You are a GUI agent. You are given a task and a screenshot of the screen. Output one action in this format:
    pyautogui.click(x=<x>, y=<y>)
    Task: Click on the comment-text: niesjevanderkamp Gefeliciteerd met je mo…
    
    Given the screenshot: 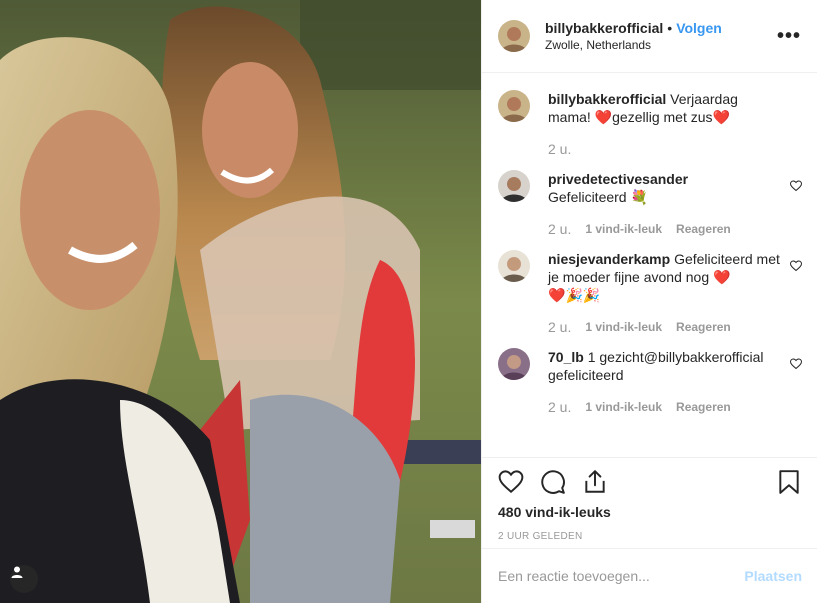 What is the action you would take?
    pyautogui.click(x=664, y=277)
    